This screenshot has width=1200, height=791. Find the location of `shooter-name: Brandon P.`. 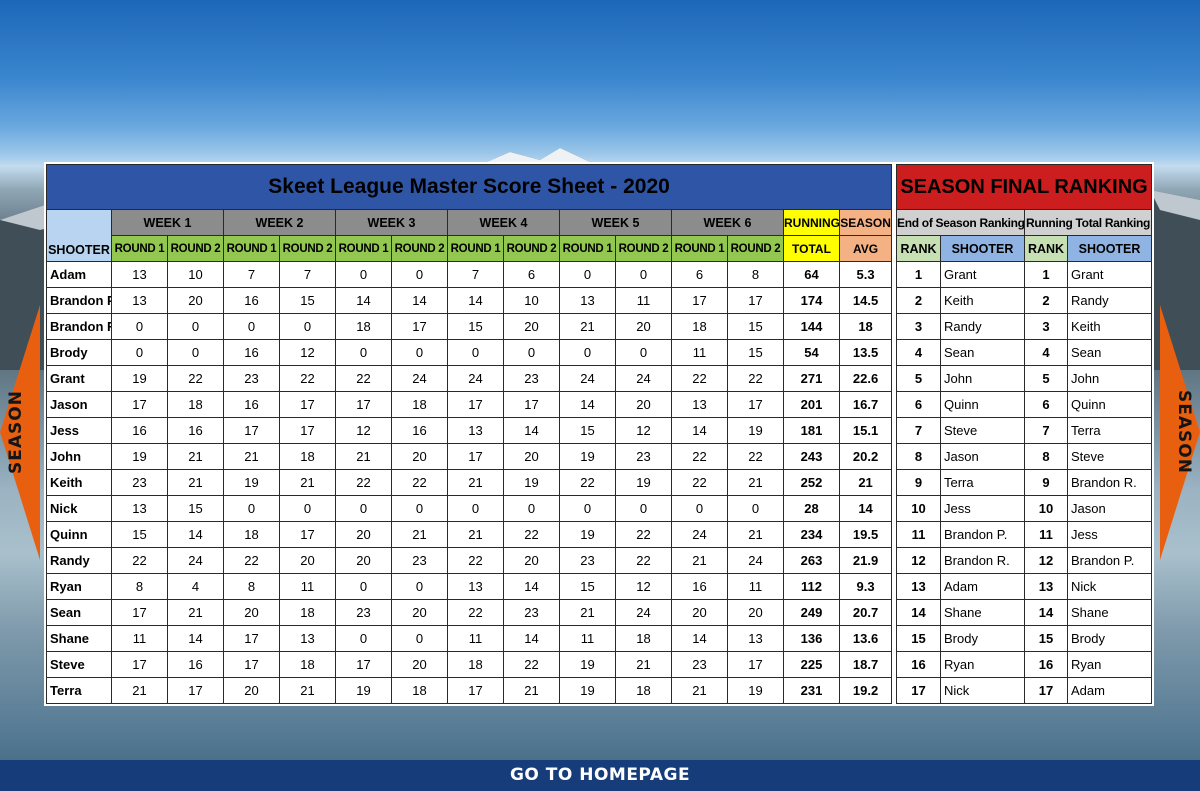

shooter-name: Brandon P. is located at coordinates (79, 300).